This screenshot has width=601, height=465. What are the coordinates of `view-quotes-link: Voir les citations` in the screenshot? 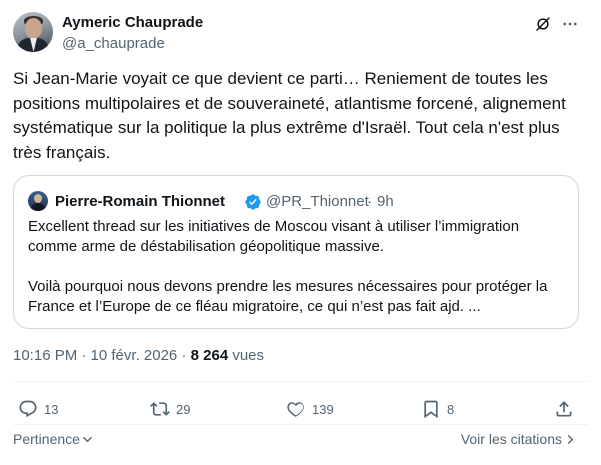 It's located at (518, 439).